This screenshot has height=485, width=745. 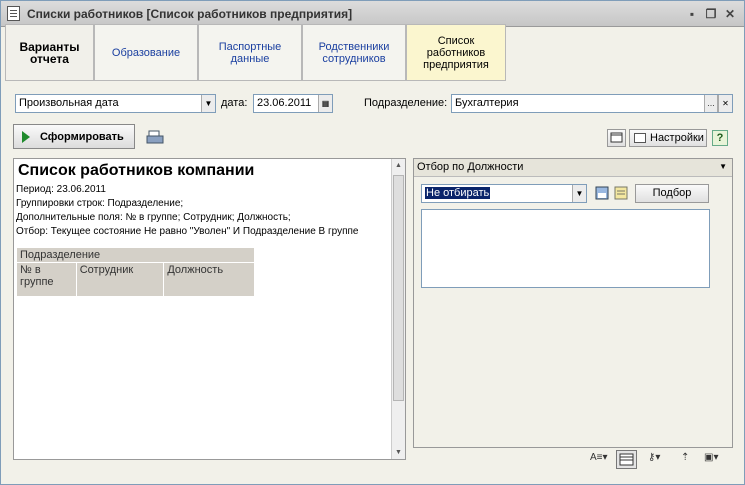 What do you see at coordinates (720, 138) in the screenshot?
I see `help-icon: ?` at bounding box center [720, 138].